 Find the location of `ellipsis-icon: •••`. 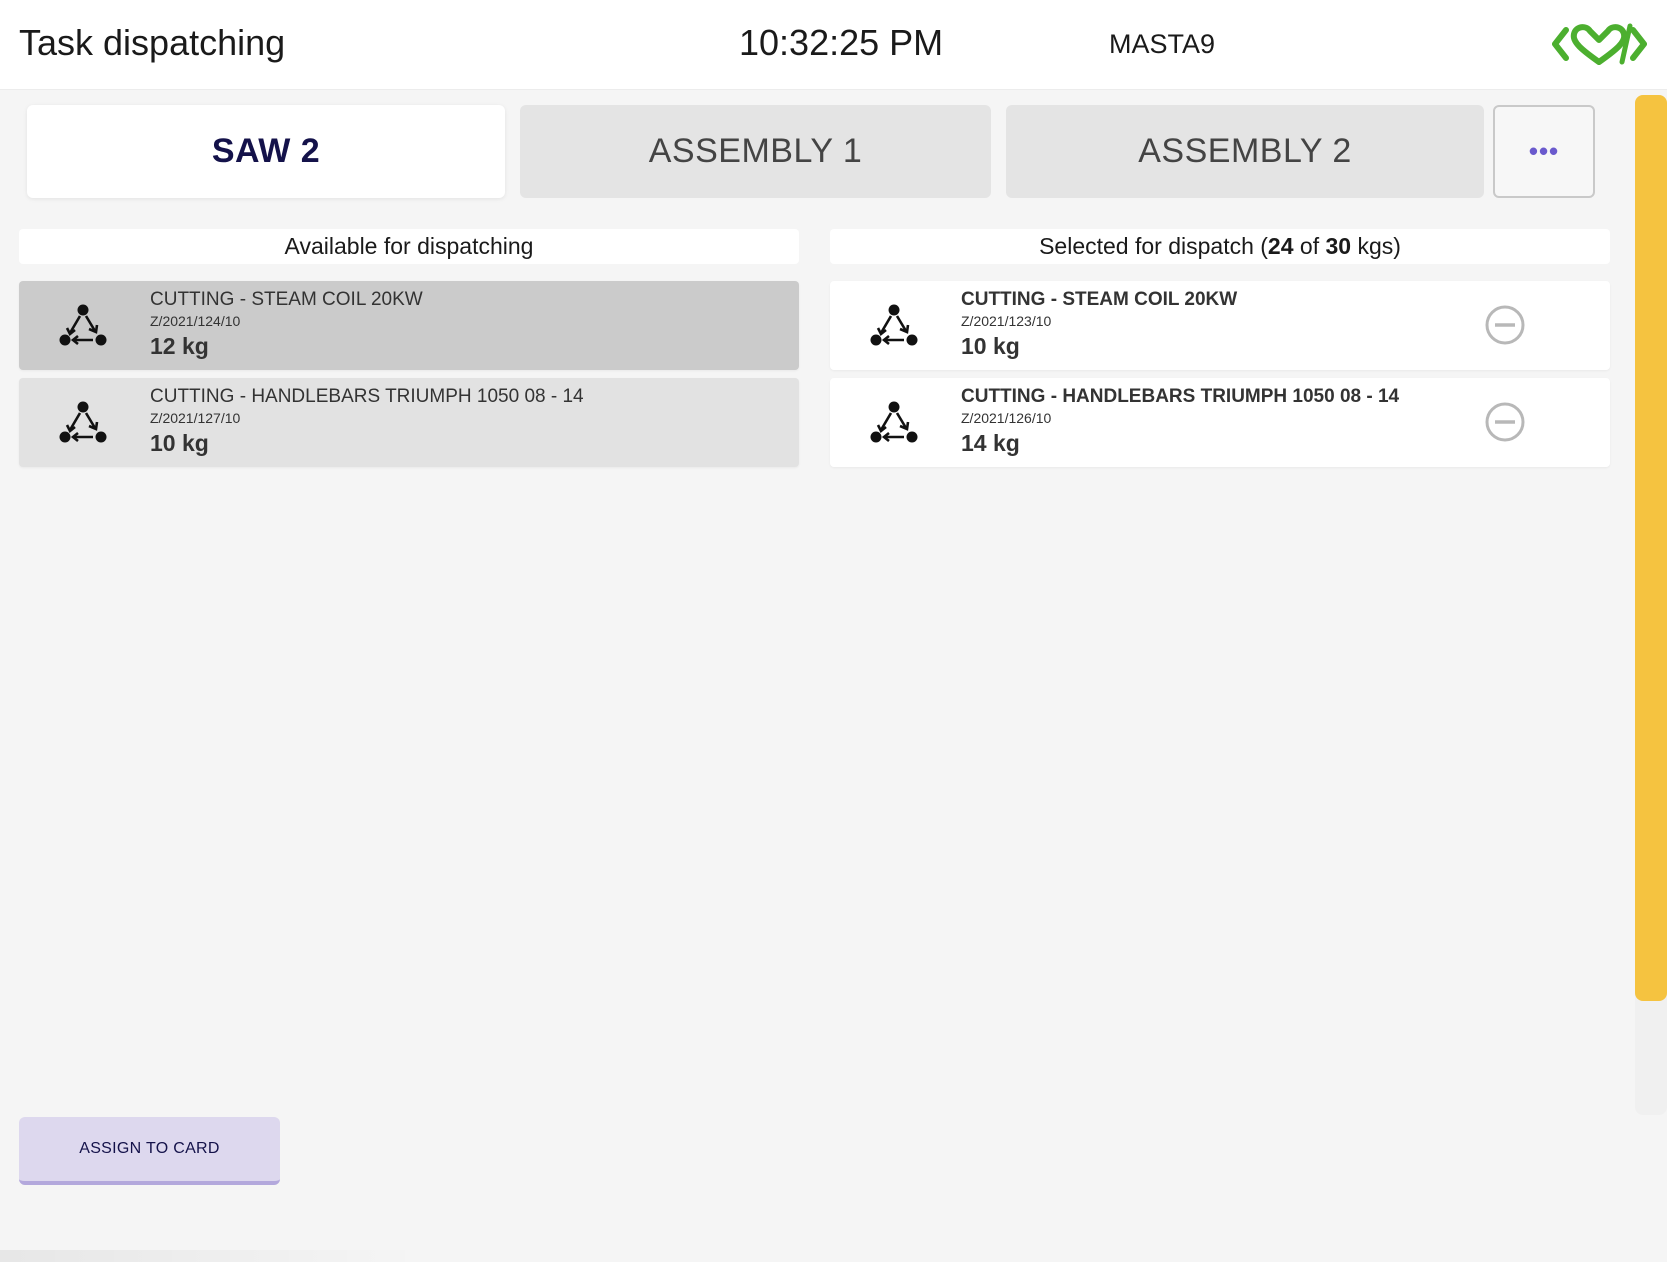

ellipsis-icon: ••• is located at coordinates (1544, 151).